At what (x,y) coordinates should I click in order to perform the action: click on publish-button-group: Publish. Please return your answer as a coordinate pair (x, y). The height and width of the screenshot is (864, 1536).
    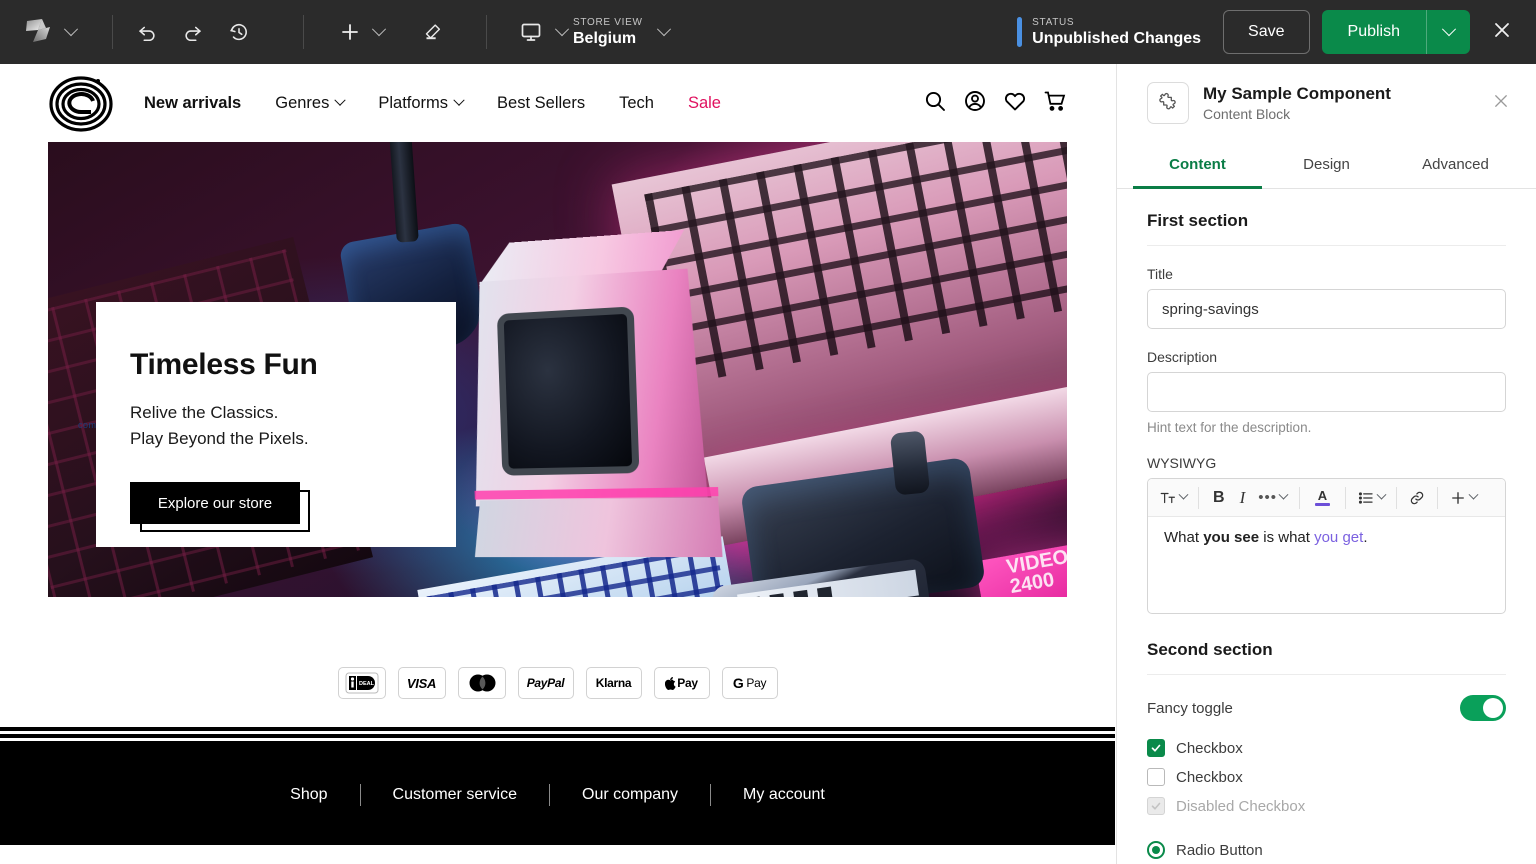
    Looking at the image, I should click on (1395, 32).